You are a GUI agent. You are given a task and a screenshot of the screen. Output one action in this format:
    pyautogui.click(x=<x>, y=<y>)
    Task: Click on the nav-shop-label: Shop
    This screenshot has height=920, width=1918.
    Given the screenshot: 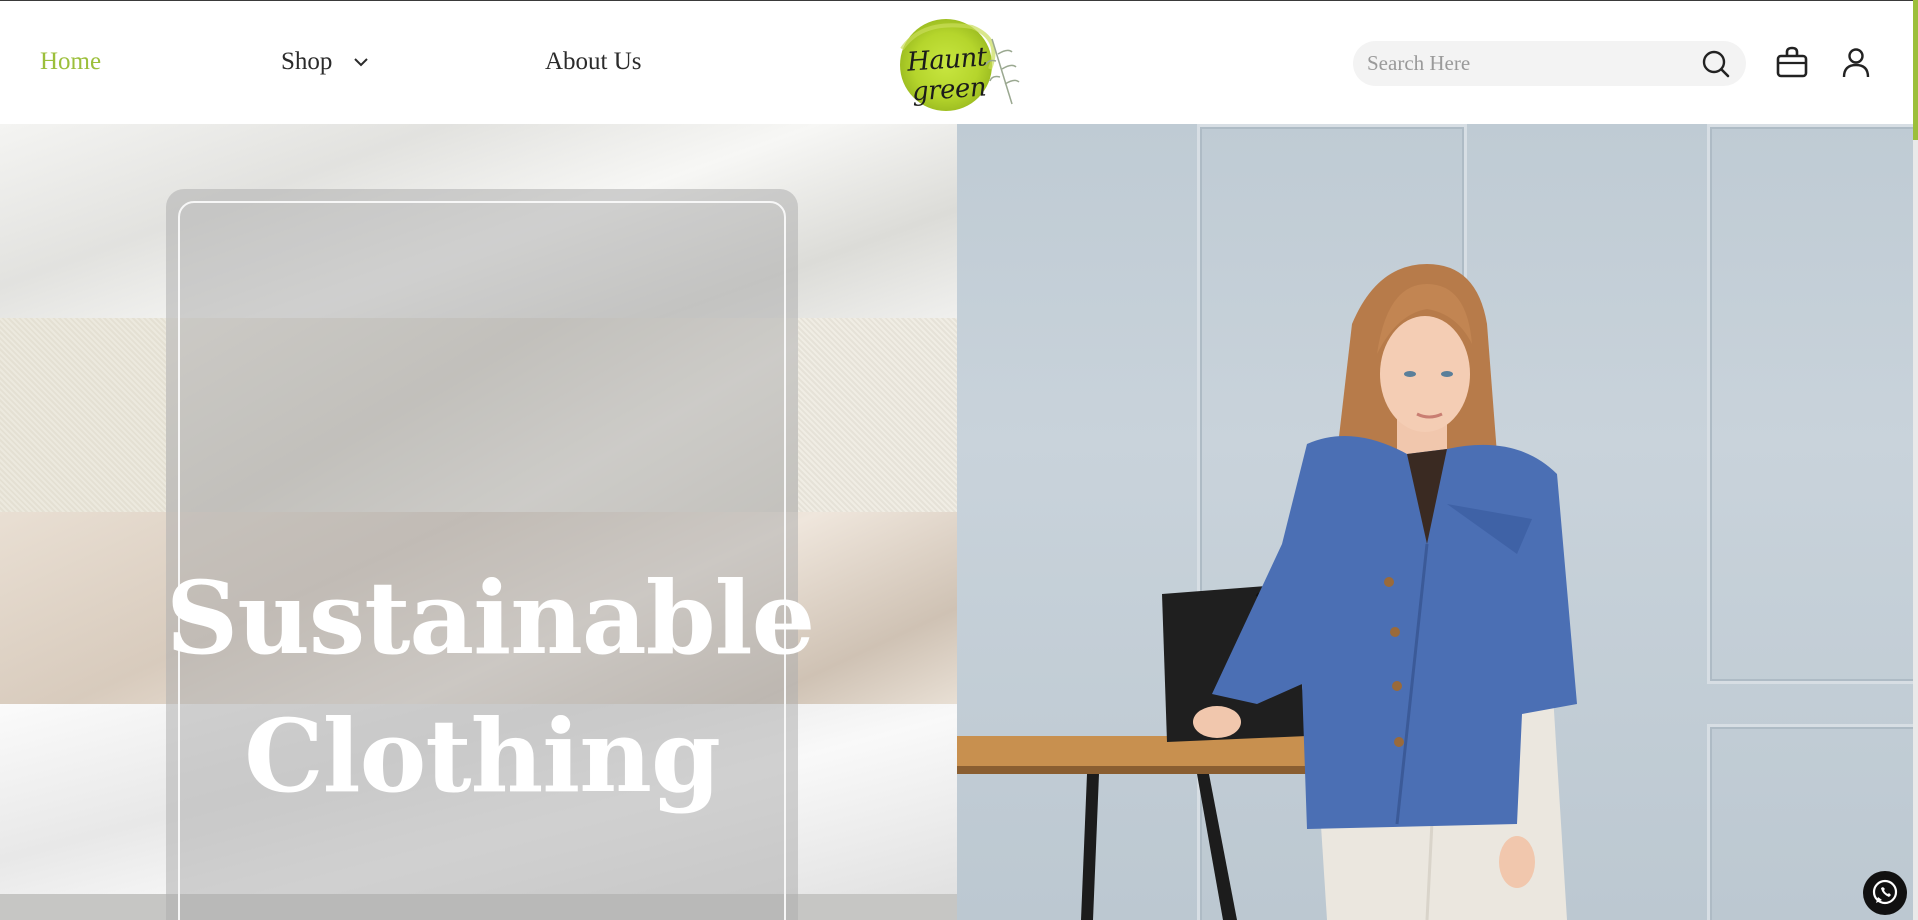 What is the action you would take?
    pyautogui.click(x=307, y=61)
    